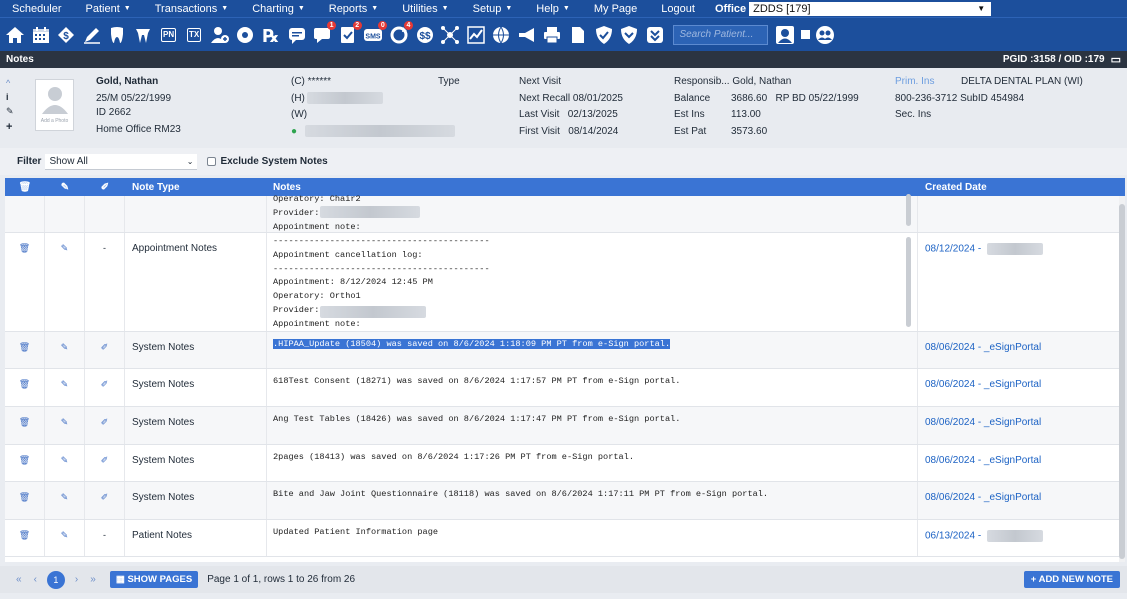 Image resolution: width=1127 pixels, height=599 pixels. Describe the element at coordinates (154, 579) in the screenshot. I see `show-pages-button: ▦ SHOW PAGES` at that location.